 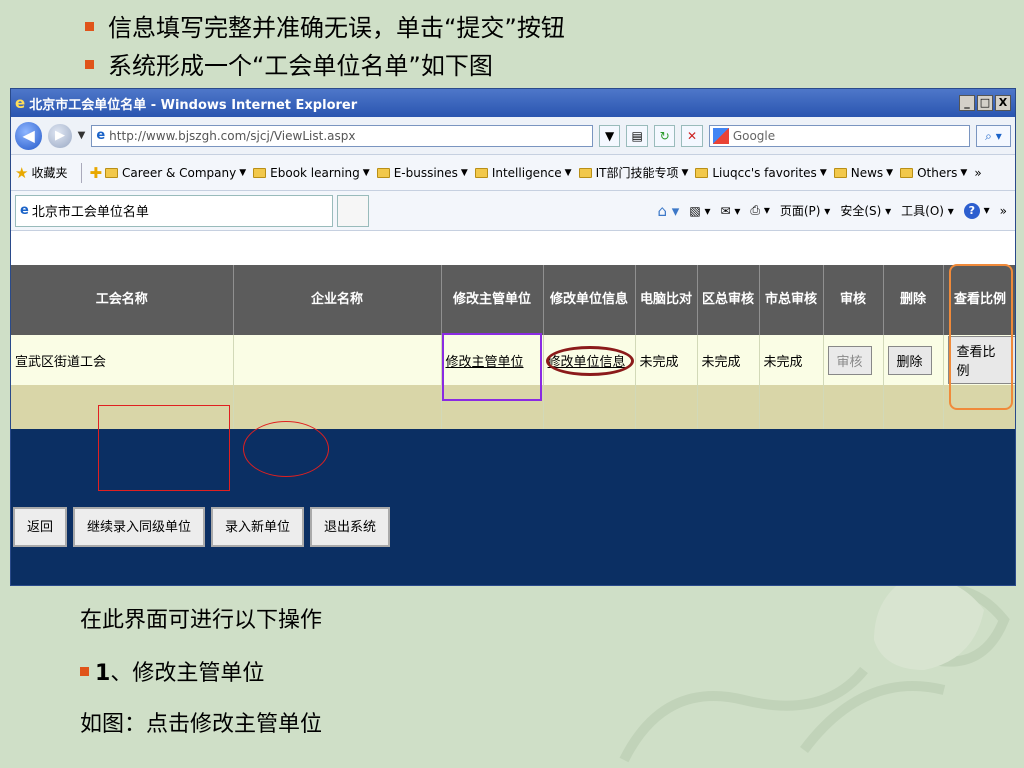 I want to click on delete-button: 删除, so click(x=909, y=360).